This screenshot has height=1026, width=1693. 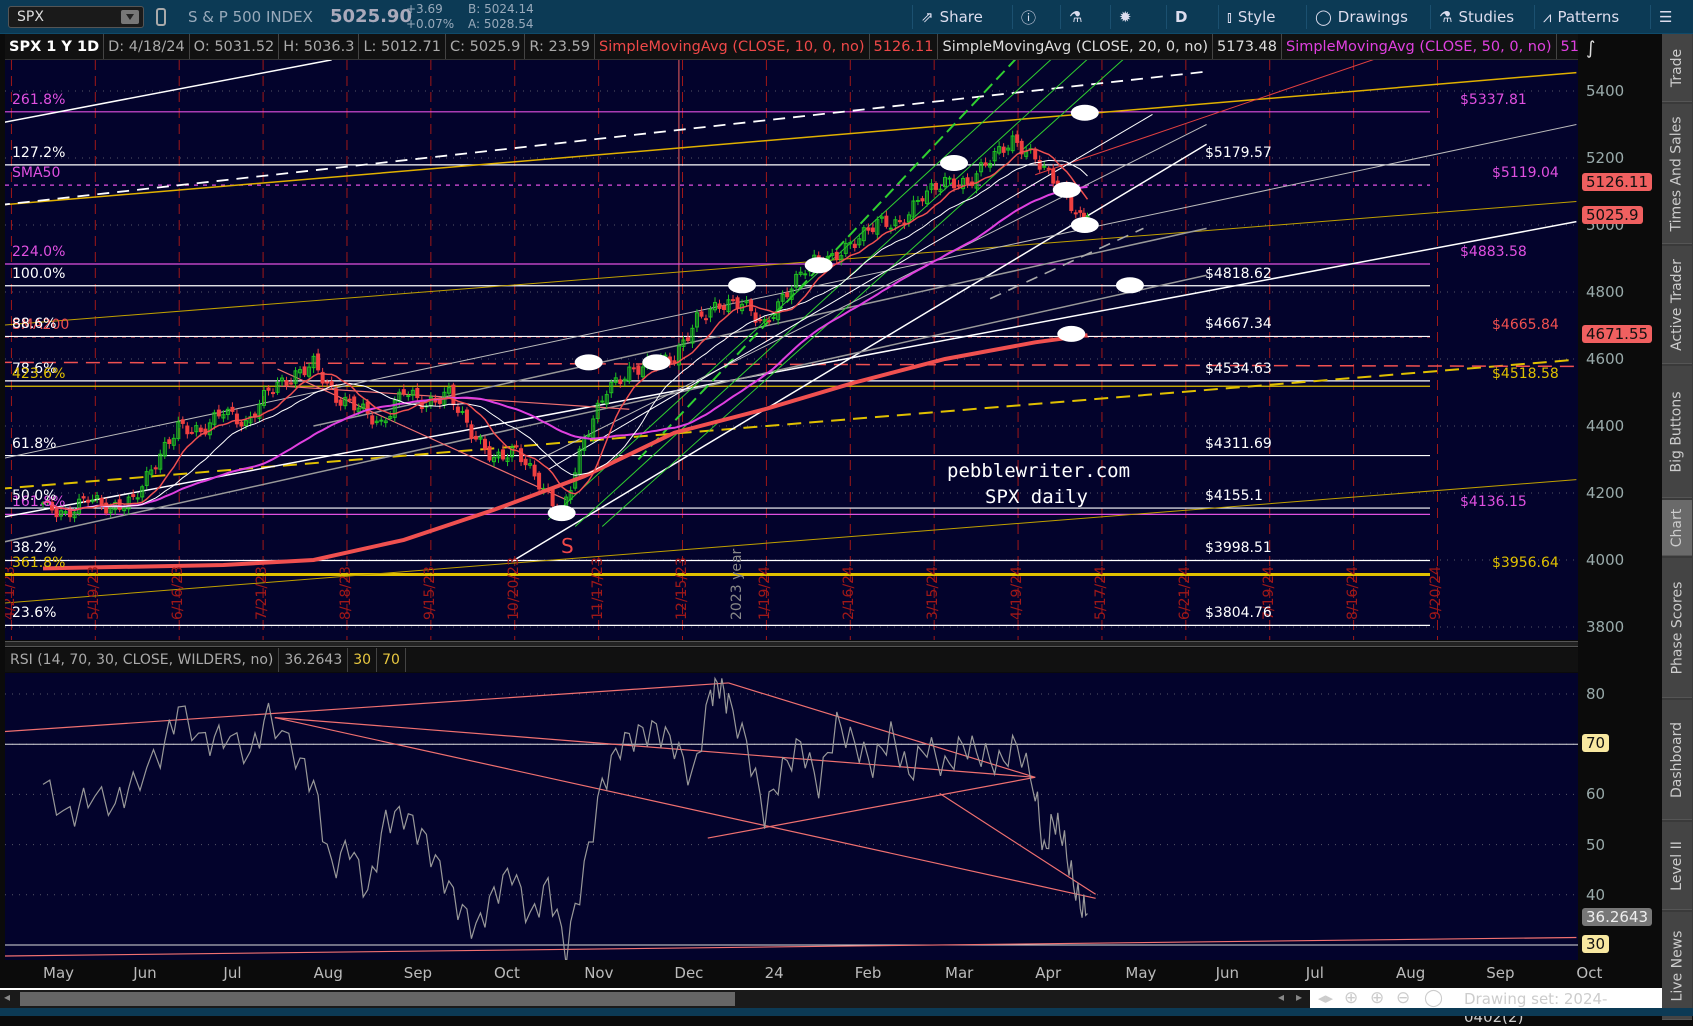 What do you see at coordinates (142, 660) in the screenshot?
I see `rsi-label: RSI (14, 70, 30, CLOSE, WILDERS, no)` at bounding box center [142, 660].